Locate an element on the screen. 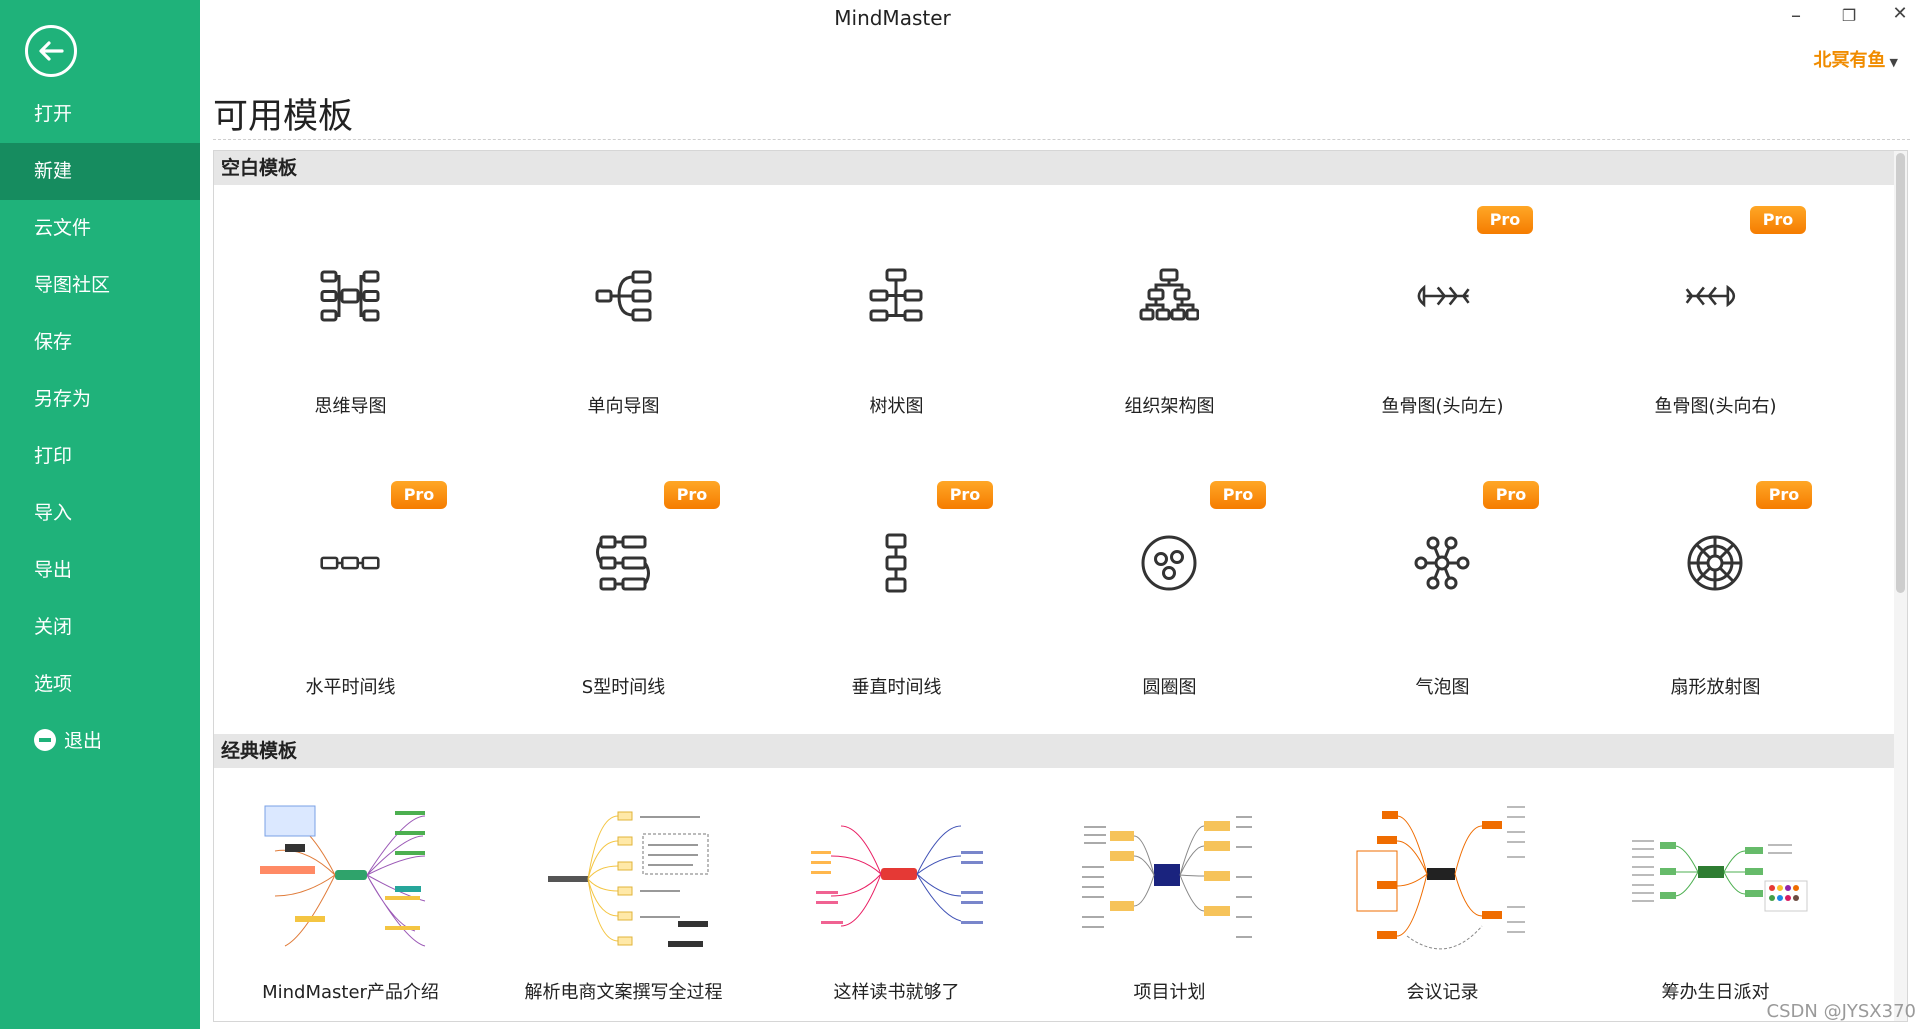  template-sector-radial: Pro 扇形放射图 is located at coordinates (1715, 596).